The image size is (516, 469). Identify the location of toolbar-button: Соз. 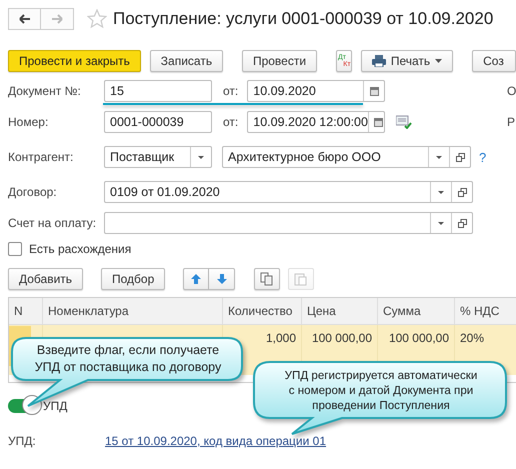
(494, 61).